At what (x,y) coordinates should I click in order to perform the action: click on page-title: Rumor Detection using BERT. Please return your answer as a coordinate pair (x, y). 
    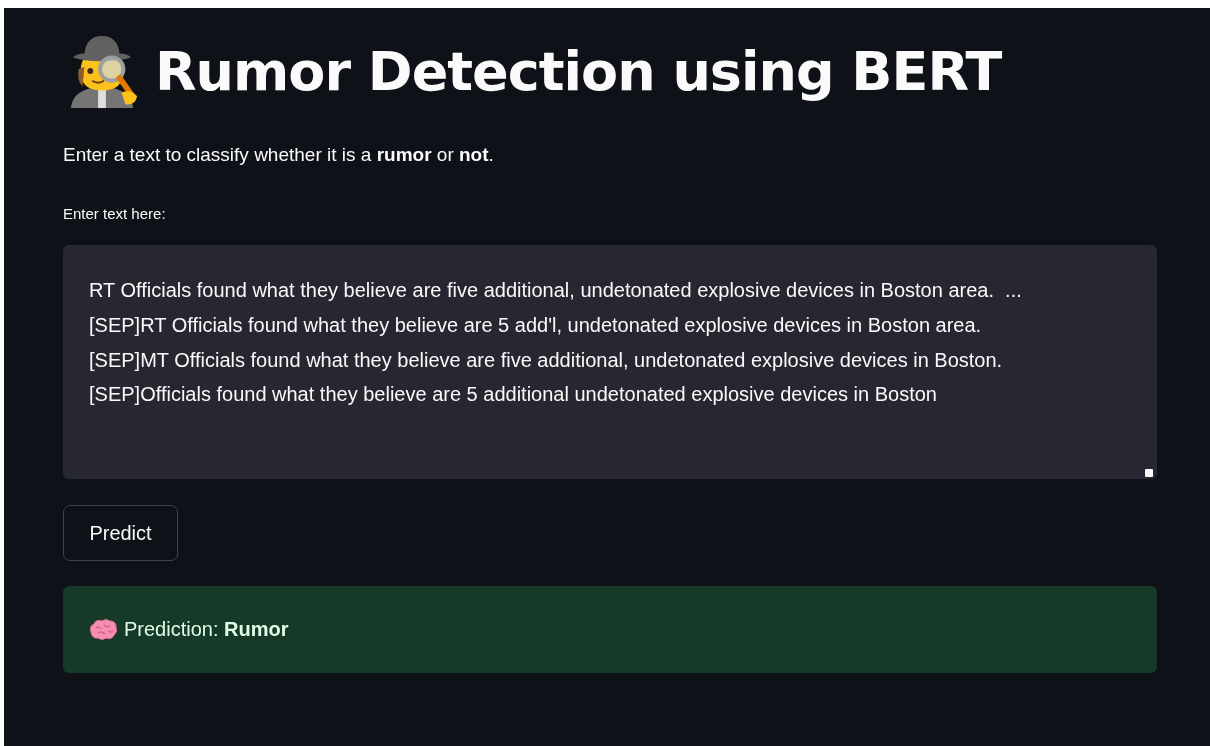
    Looking at the image, I should click on (578, 71).